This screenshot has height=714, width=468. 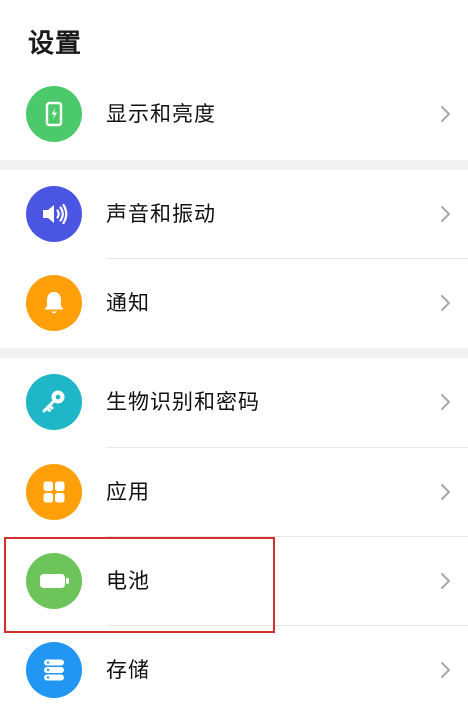 What do you see at coordinates (54, 670) in the screenshot?
I see `storage-icon` at bounding box center [54, 670].